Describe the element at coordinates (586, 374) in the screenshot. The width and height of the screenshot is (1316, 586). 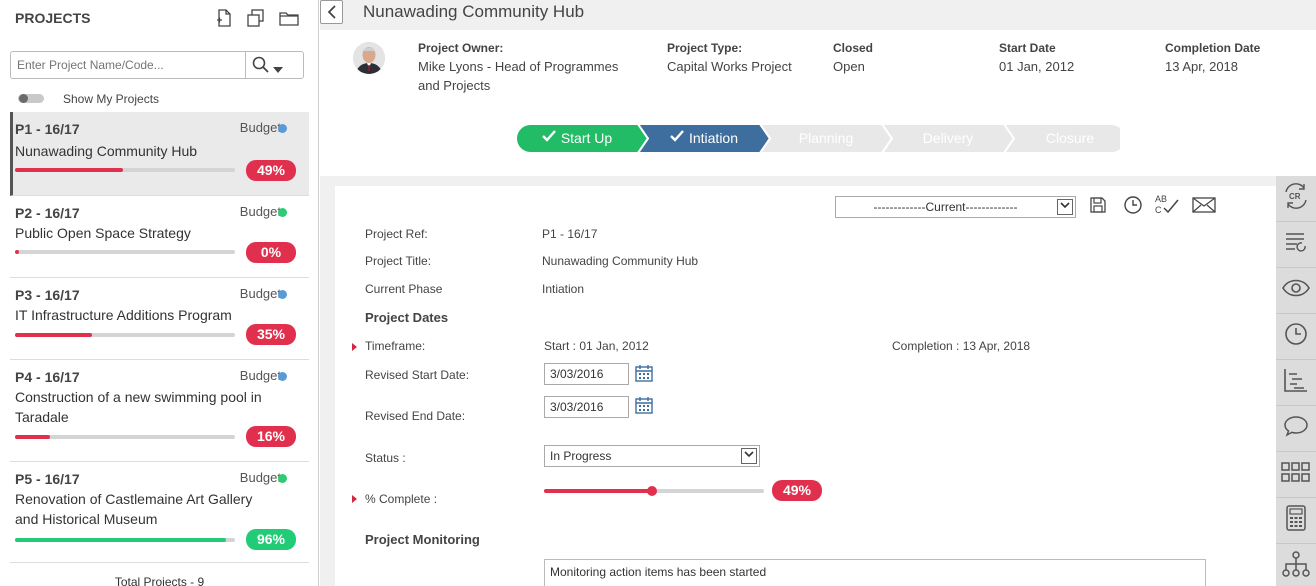
I see `revised-start-input: 3/03/2016` at that location.